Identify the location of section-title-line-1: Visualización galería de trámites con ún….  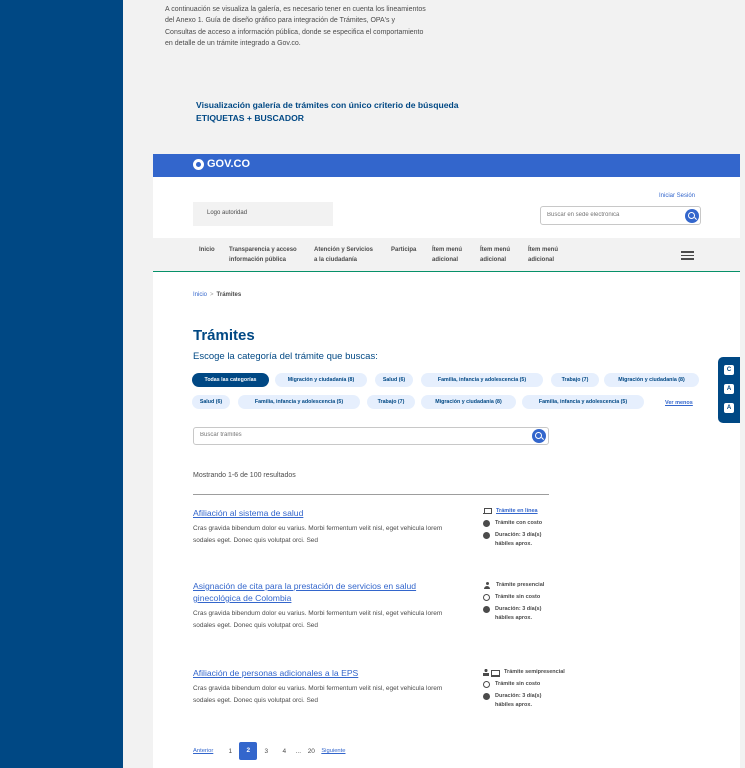
(327, 105).